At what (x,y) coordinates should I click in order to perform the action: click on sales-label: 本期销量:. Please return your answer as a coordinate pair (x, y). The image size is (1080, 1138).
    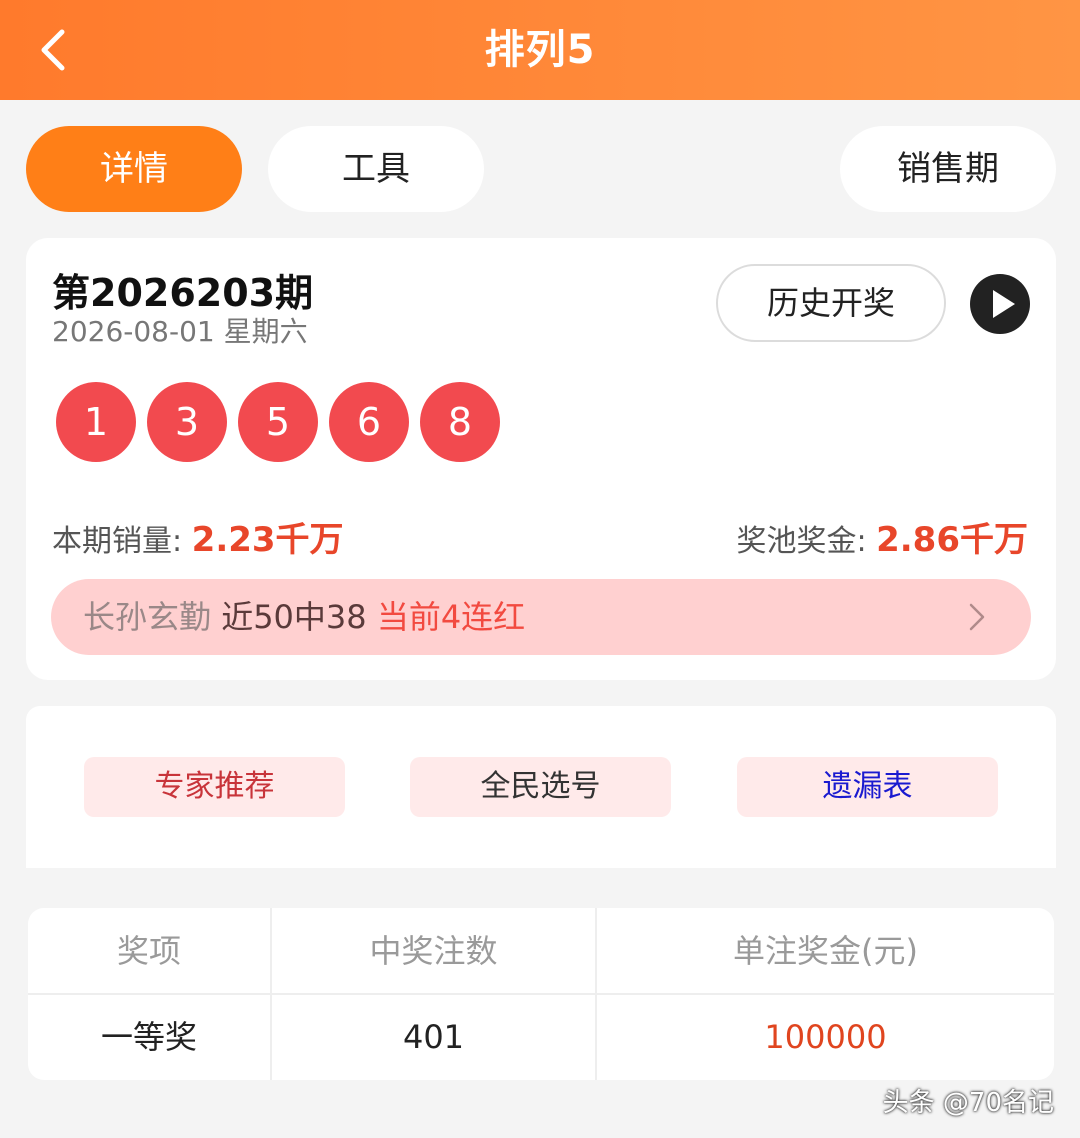
    Looking at the image, I should click on (117, 541).